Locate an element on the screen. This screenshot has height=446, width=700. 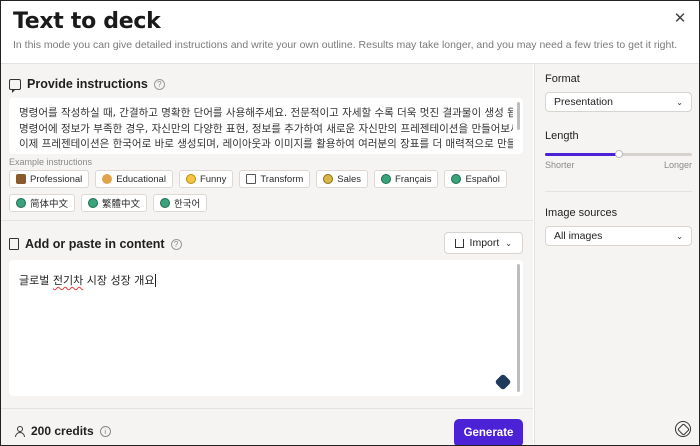
content-scrollbar is located at coordinates (518, 328).